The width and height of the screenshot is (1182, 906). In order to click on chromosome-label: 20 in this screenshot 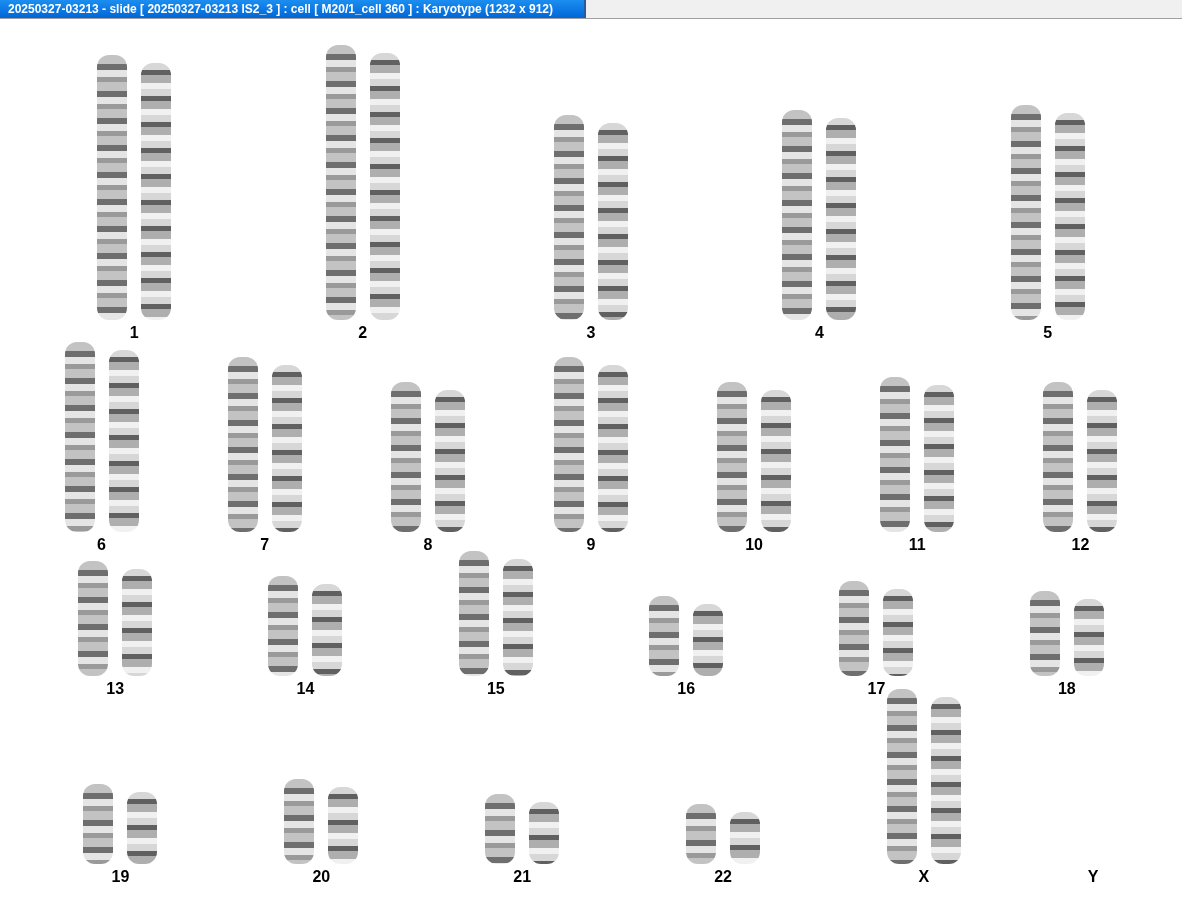, I will do `click(321, 877)`.